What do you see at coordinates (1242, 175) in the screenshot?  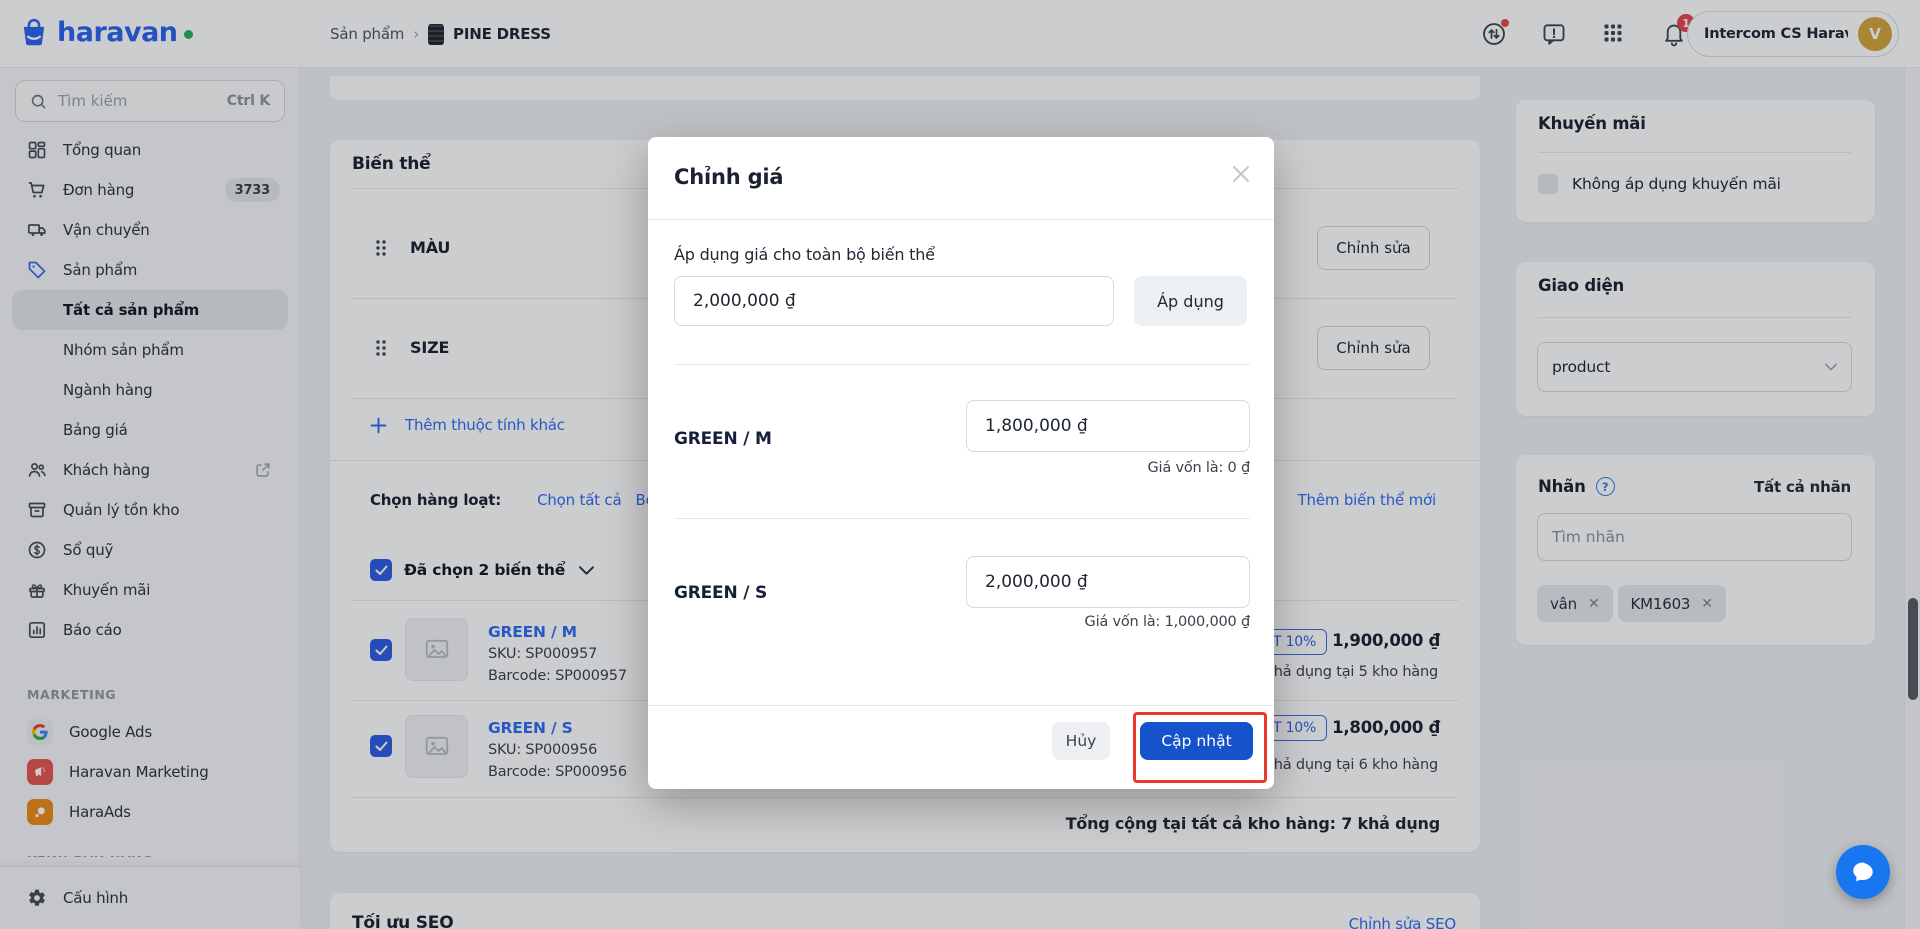 I see `close-icon` at bounding box center [1242, 175].